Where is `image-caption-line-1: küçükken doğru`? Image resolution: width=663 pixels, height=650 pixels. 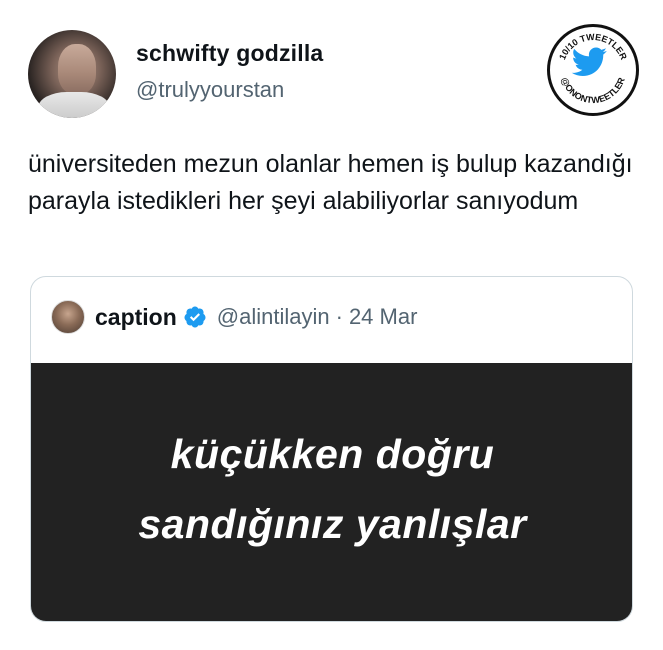
image-caption-line-1: küçükken doğru is located at coordinates (332, 454).